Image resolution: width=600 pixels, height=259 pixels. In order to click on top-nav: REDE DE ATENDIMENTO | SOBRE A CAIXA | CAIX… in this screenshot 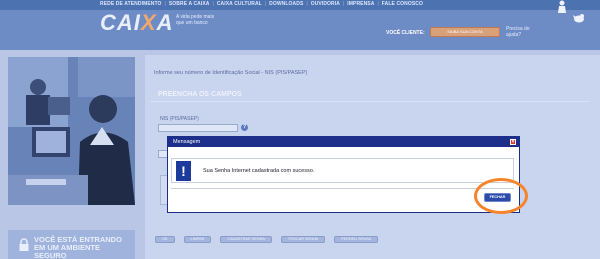, I will do `click(300, 5)`.